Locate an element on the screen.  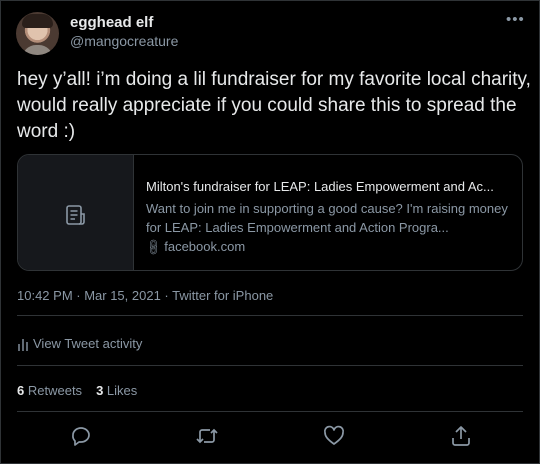
author-display-name: egghead elf is located at coordinates (111, 22).